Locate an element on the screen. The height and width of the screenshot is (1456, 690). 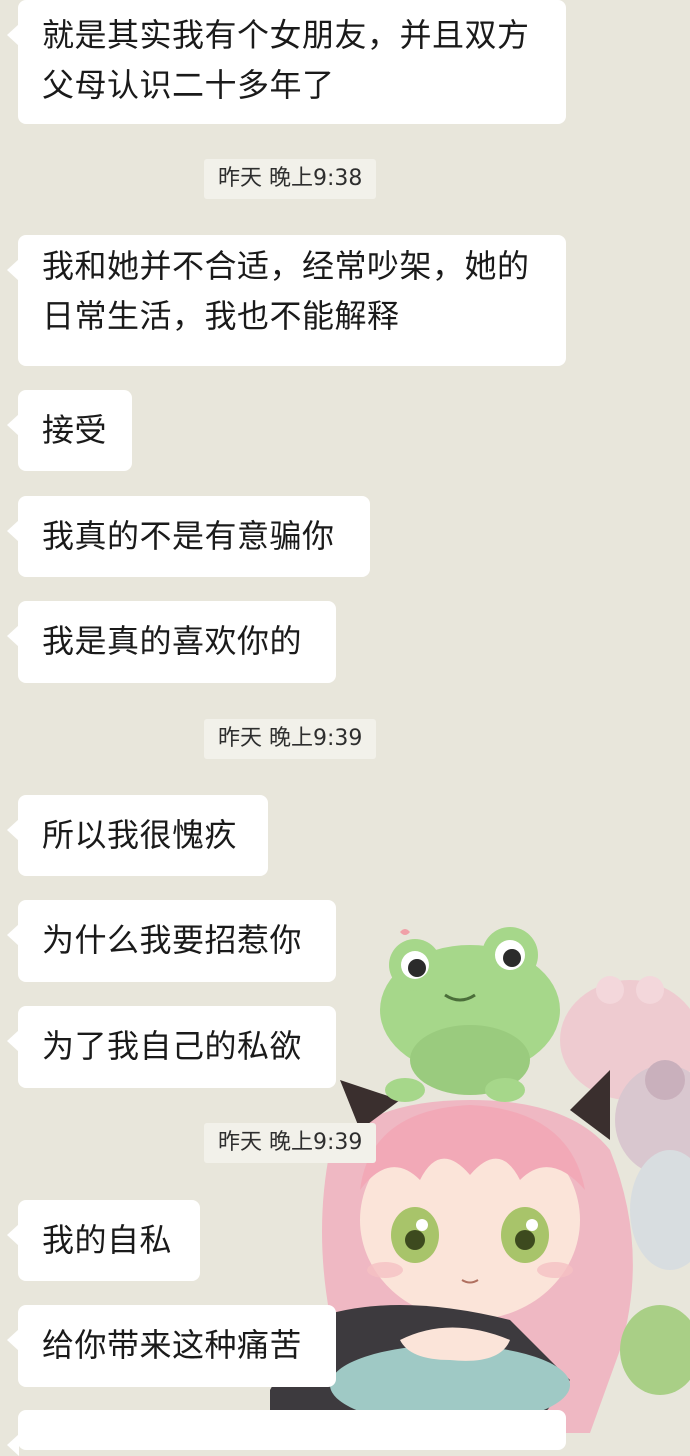
message-bubble is located at coordinates (286, 1433).